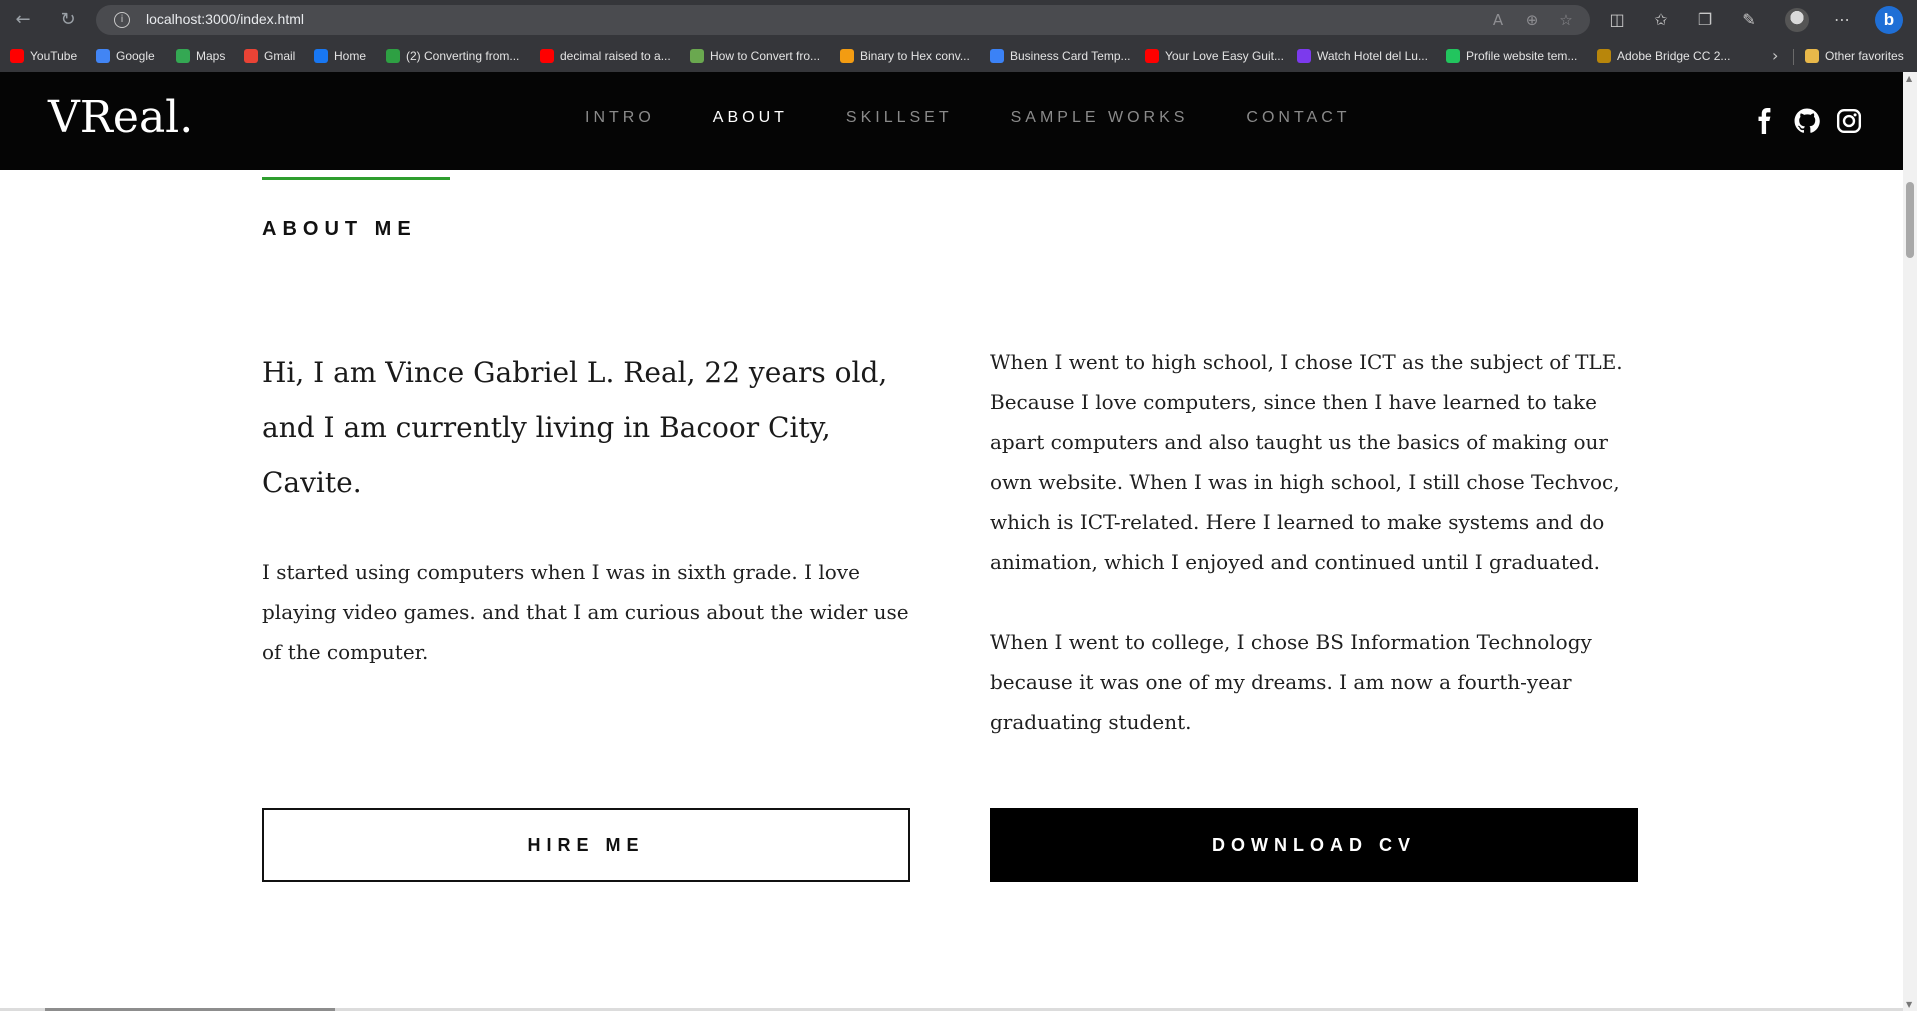 This screenshot has height=1011, width=1917. What do you see at coordinates (1298, 118) in the screenshot?
I see `nav-link-contact: CONTACT` at bounding box center [1298, 118].